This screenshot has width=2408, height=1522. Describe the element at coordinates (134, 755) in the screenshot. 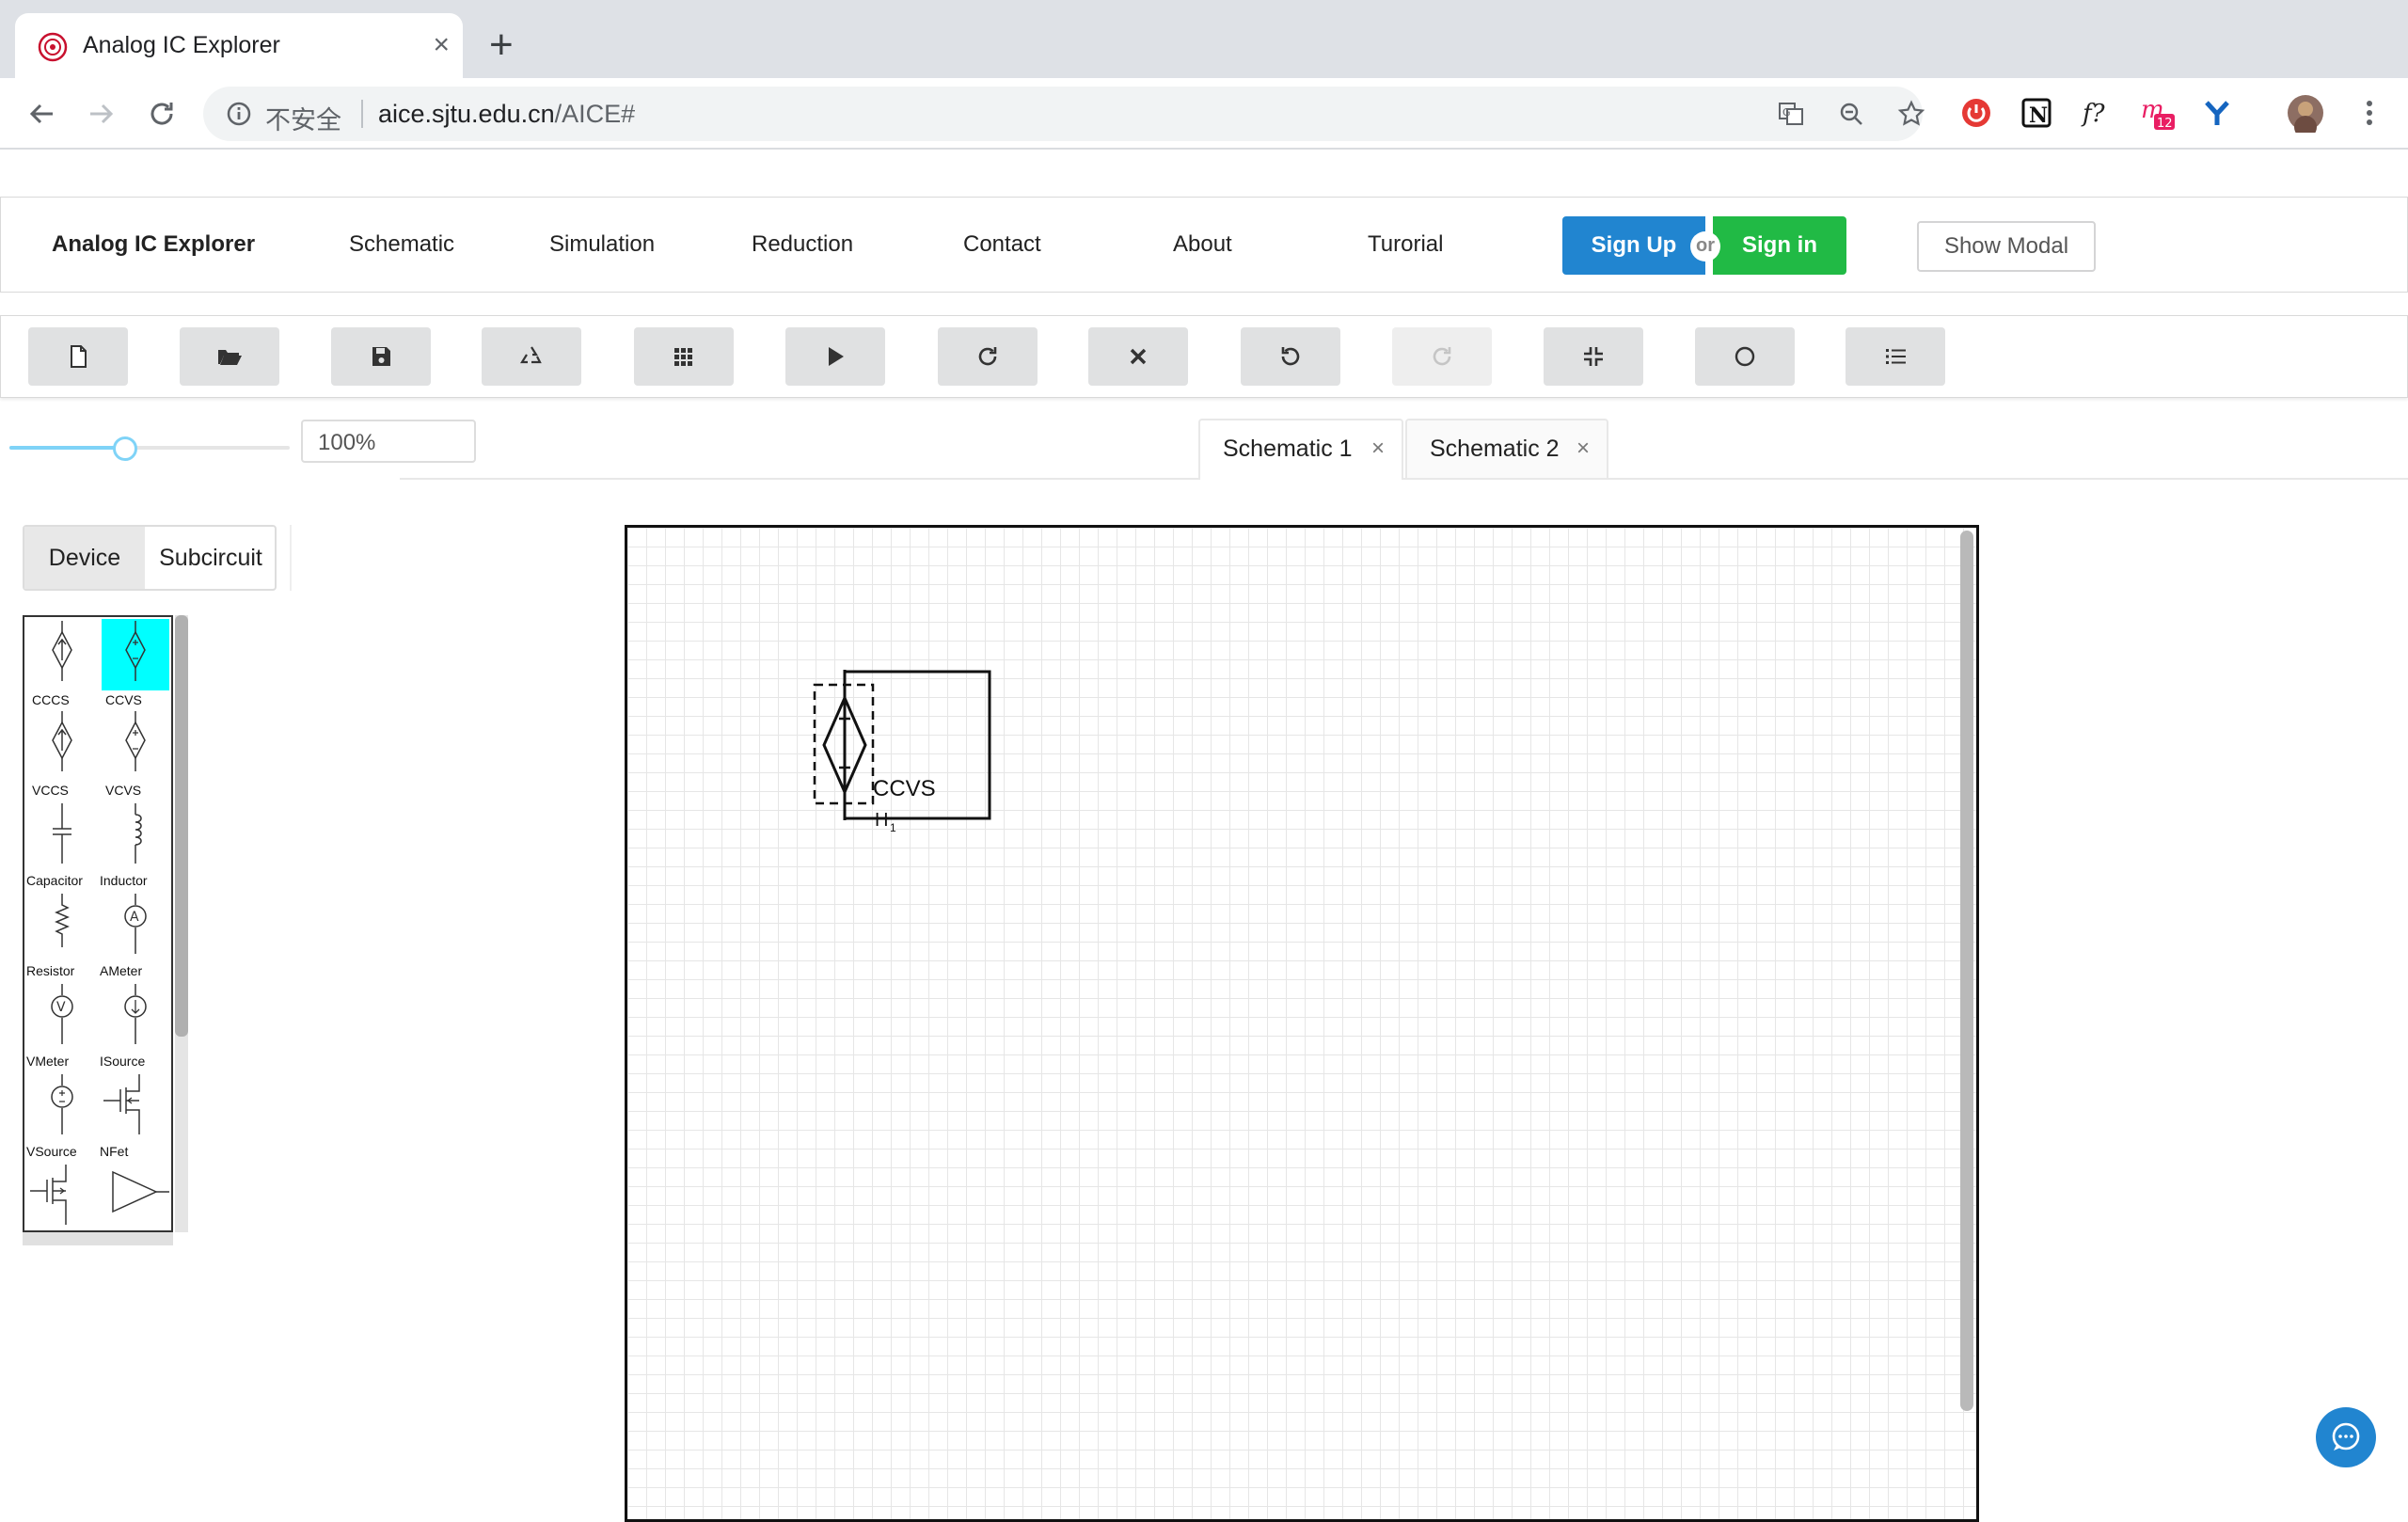

I see `device-vcvs: VCVS` at that location.